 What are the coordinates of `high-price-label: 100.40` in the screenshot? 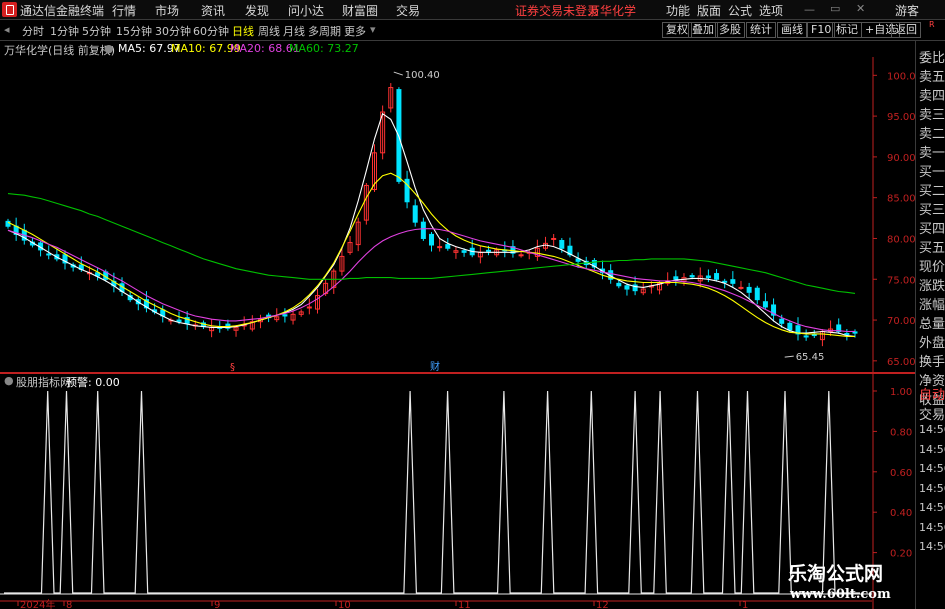 It's located at (422, 75).